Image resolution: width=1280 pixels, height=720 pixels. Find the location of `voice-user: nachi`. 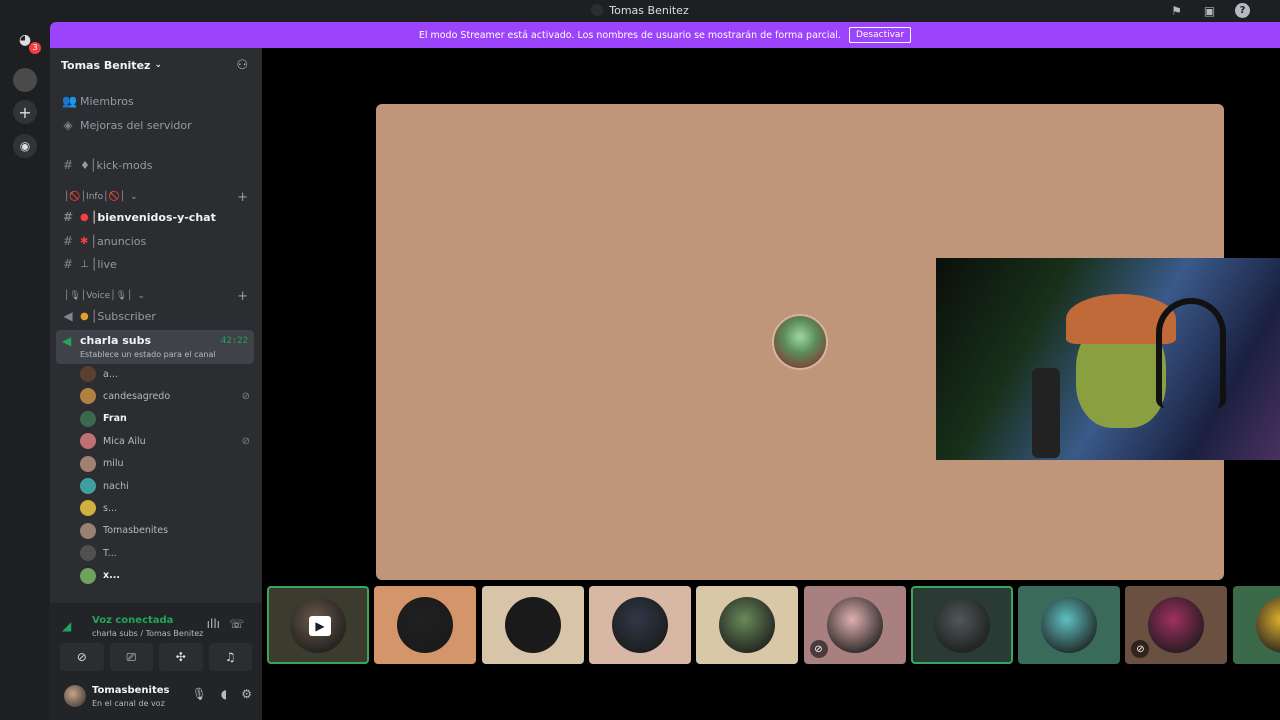

voice-user: nachi is located at coordinates (168, 486).